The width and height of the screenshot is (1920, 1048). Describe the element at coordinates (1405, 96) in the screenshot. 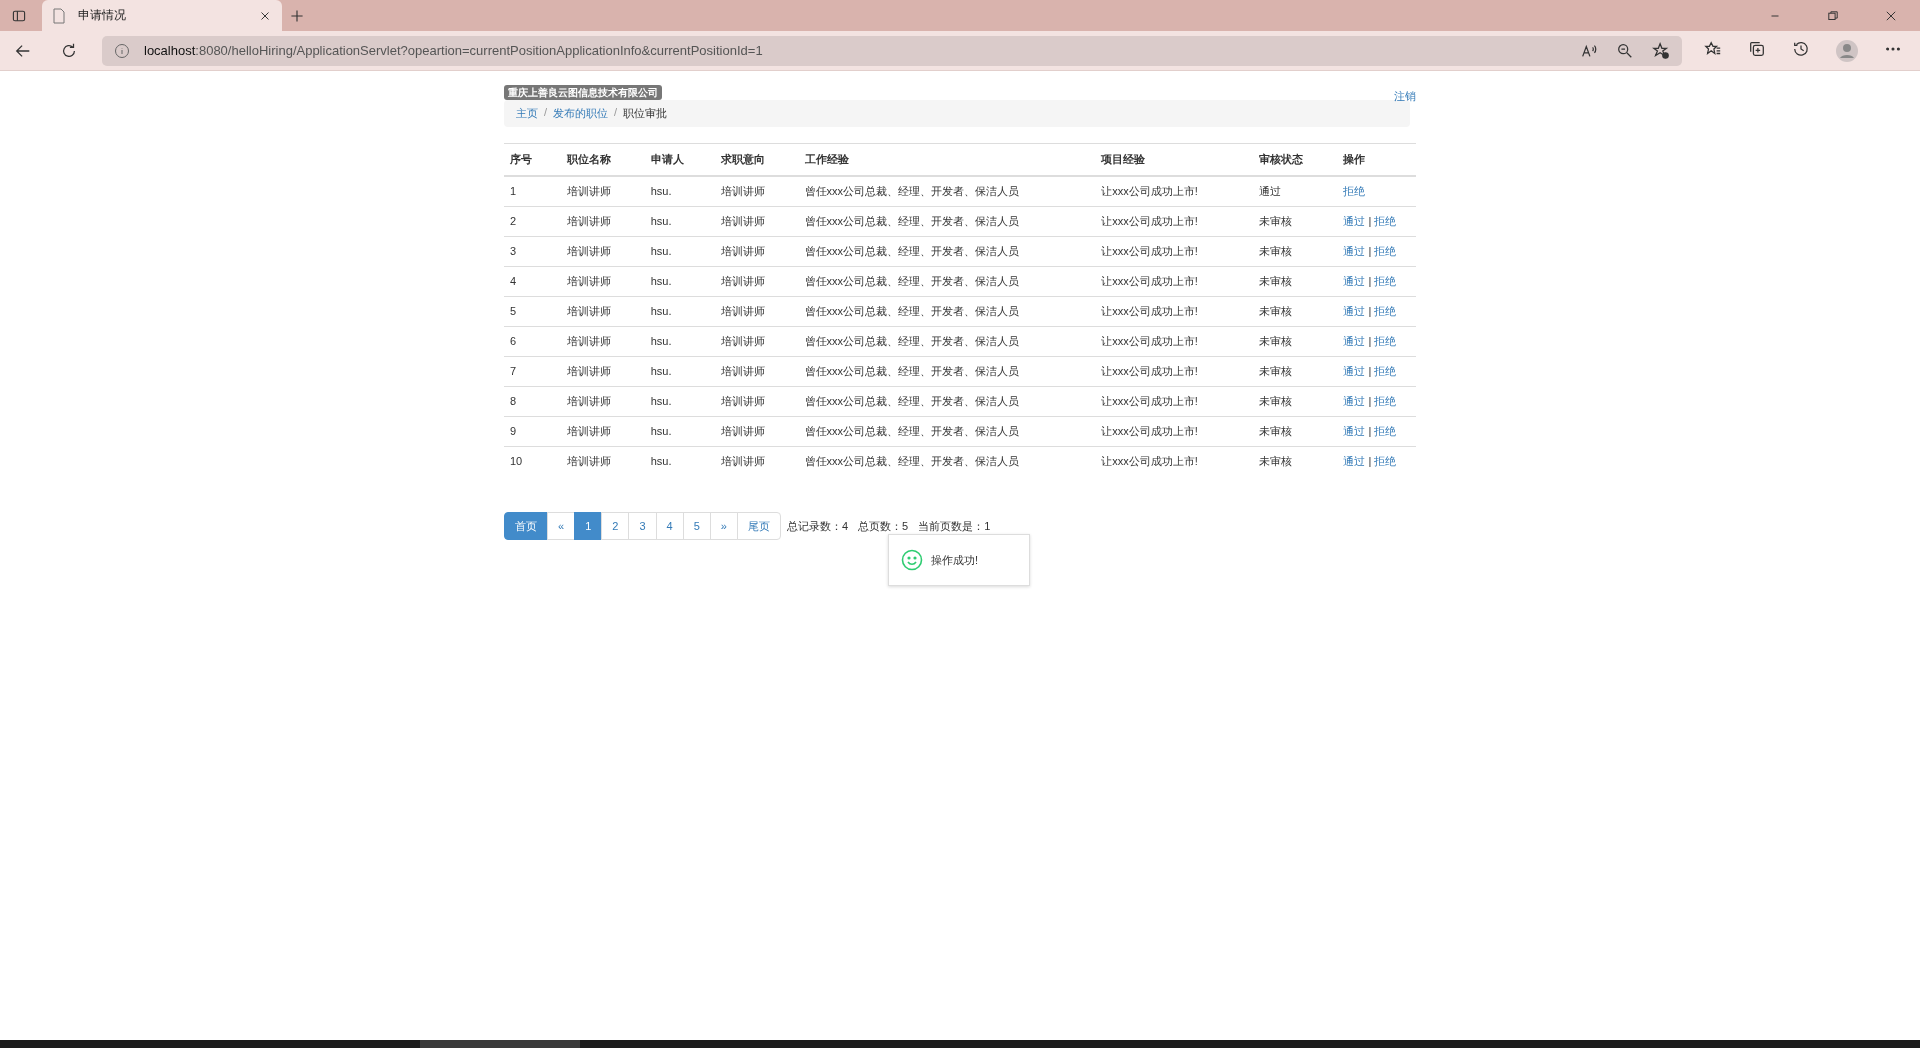

I see `logout-link: 注销` at that location.